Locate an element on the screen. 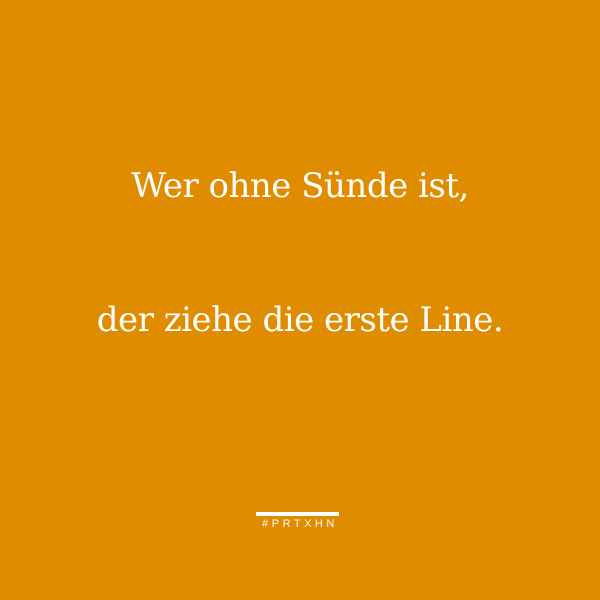 This screenshot has height=600, width=600. quote-line-1: Wer ohne Sünde ist, is located at coordinates (300, 186).